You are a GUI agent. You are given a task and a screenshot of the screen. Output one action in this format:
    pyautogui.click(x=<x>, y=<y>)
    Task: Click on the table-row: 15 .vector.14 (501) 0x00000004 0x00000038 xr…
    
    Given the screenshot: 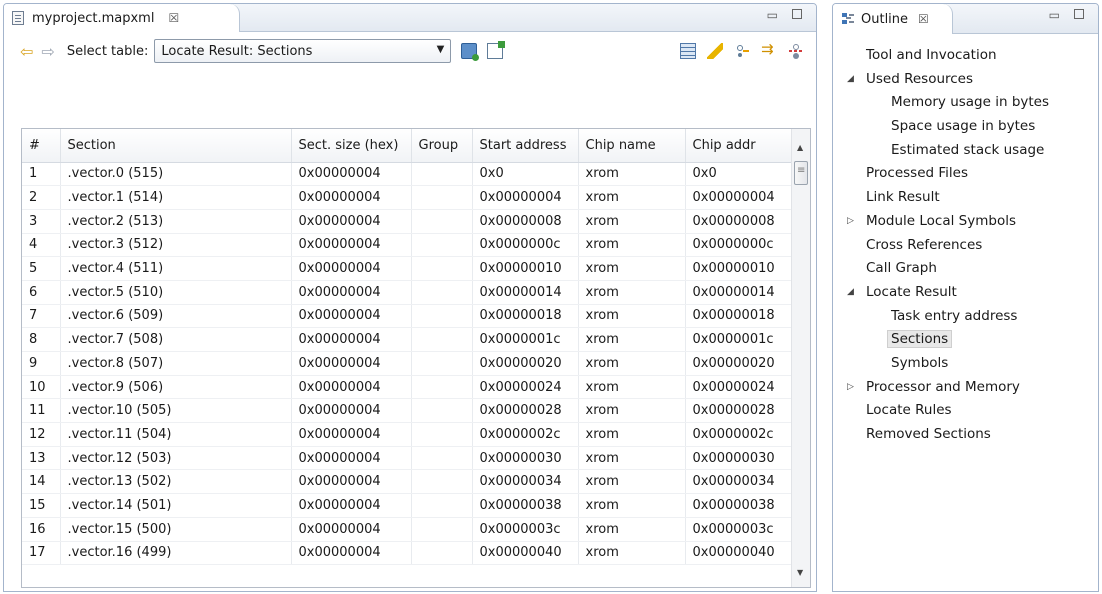 What is the action you would take?
    pyautogui.click(x=407, y=505)
    